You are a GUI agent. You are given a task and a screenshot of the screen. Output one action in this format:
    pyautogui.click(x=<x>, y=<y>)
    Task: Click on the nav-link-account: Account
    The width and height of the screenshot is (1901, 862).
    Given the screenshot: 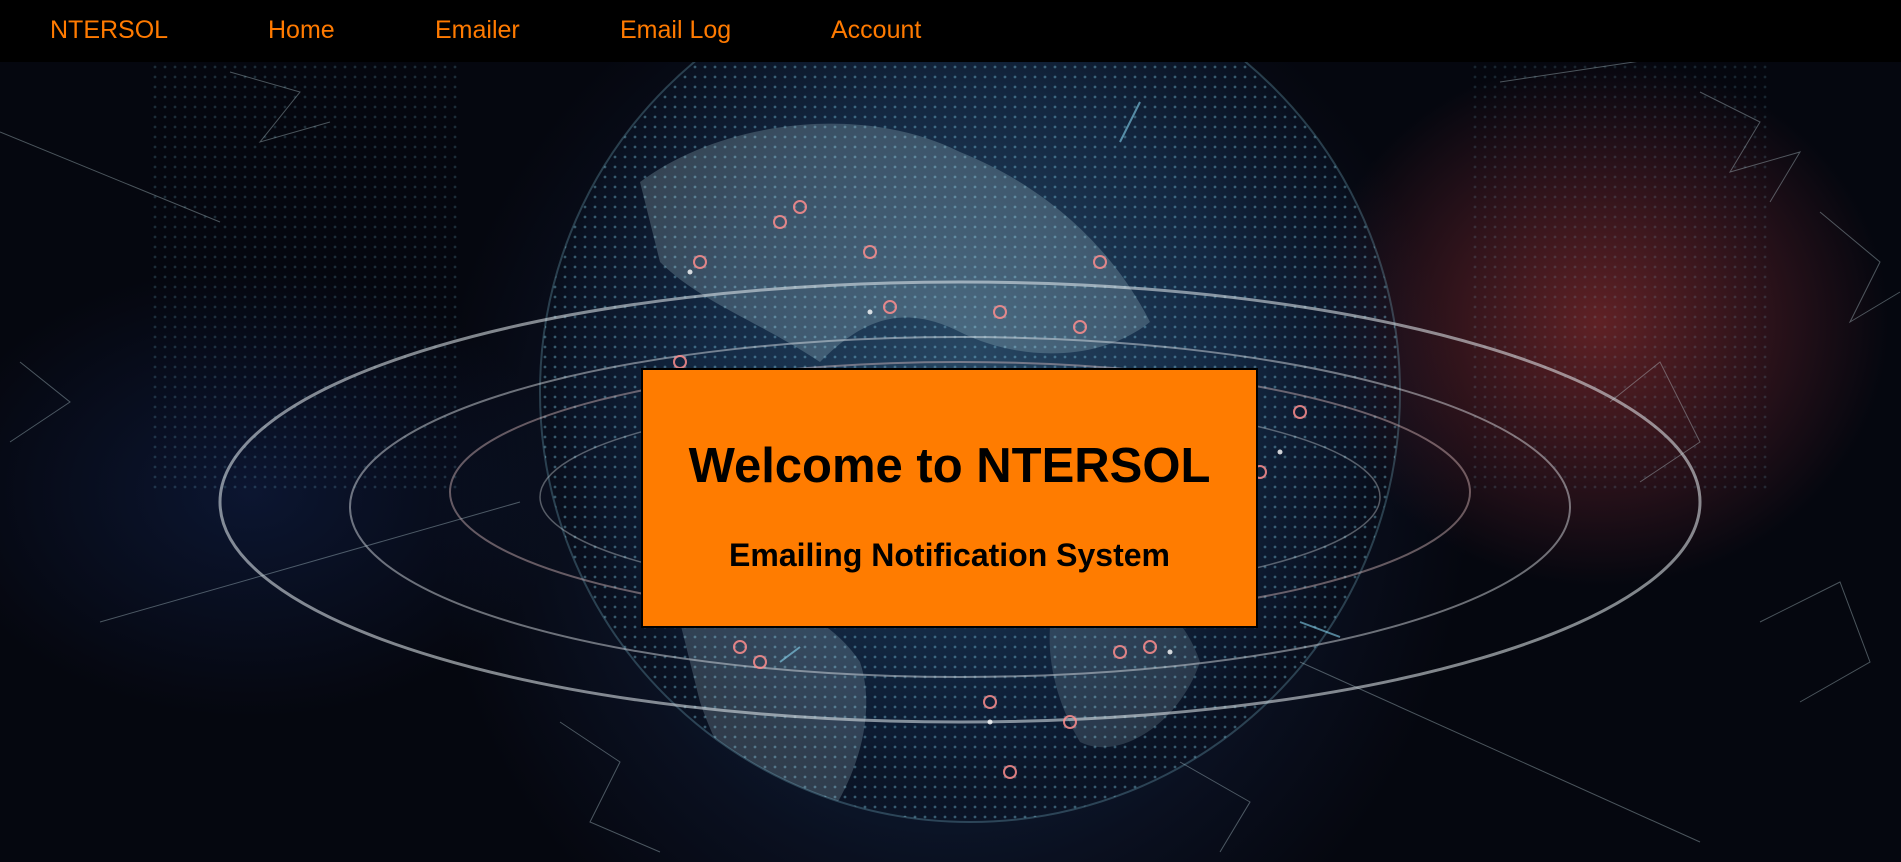 What is the action you would take?
    pyautogui.click(x=876, y=30)
    